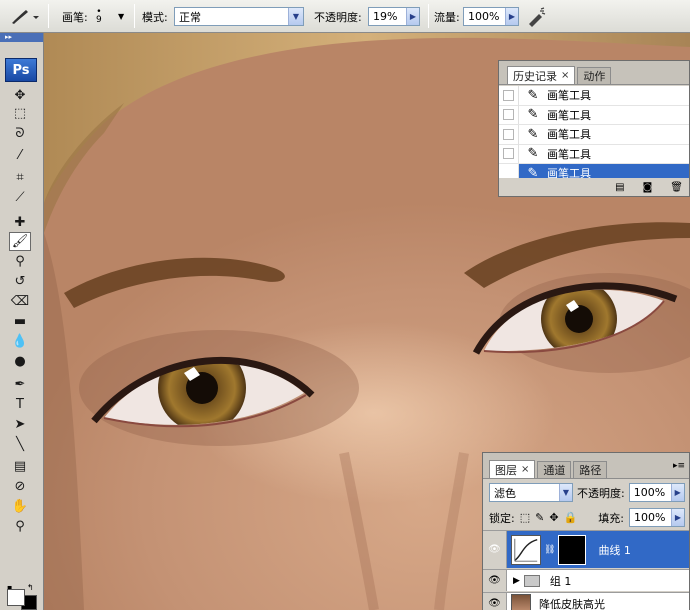 Image resolution: width=690 pixels, height=610 pixels. I want to click on eraser-tool-icon: ⌫, so click(20, 301).